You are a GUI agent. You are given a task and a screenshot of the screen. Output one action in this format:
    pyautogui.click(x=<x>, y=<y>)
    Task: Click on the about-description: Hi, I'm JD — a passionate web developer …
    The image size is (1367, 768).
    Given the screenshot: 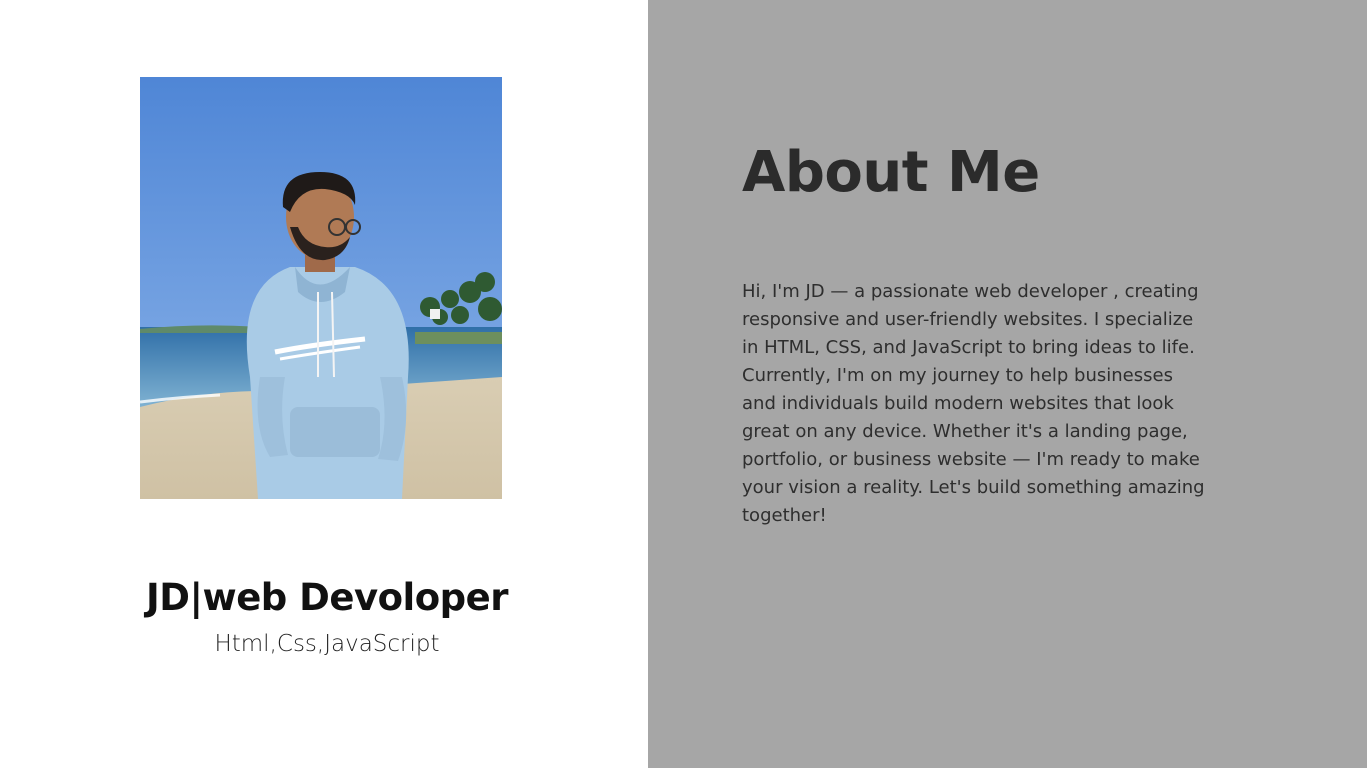 What is the action you would take?
    pyautogui.click(x=973, y=403)
    